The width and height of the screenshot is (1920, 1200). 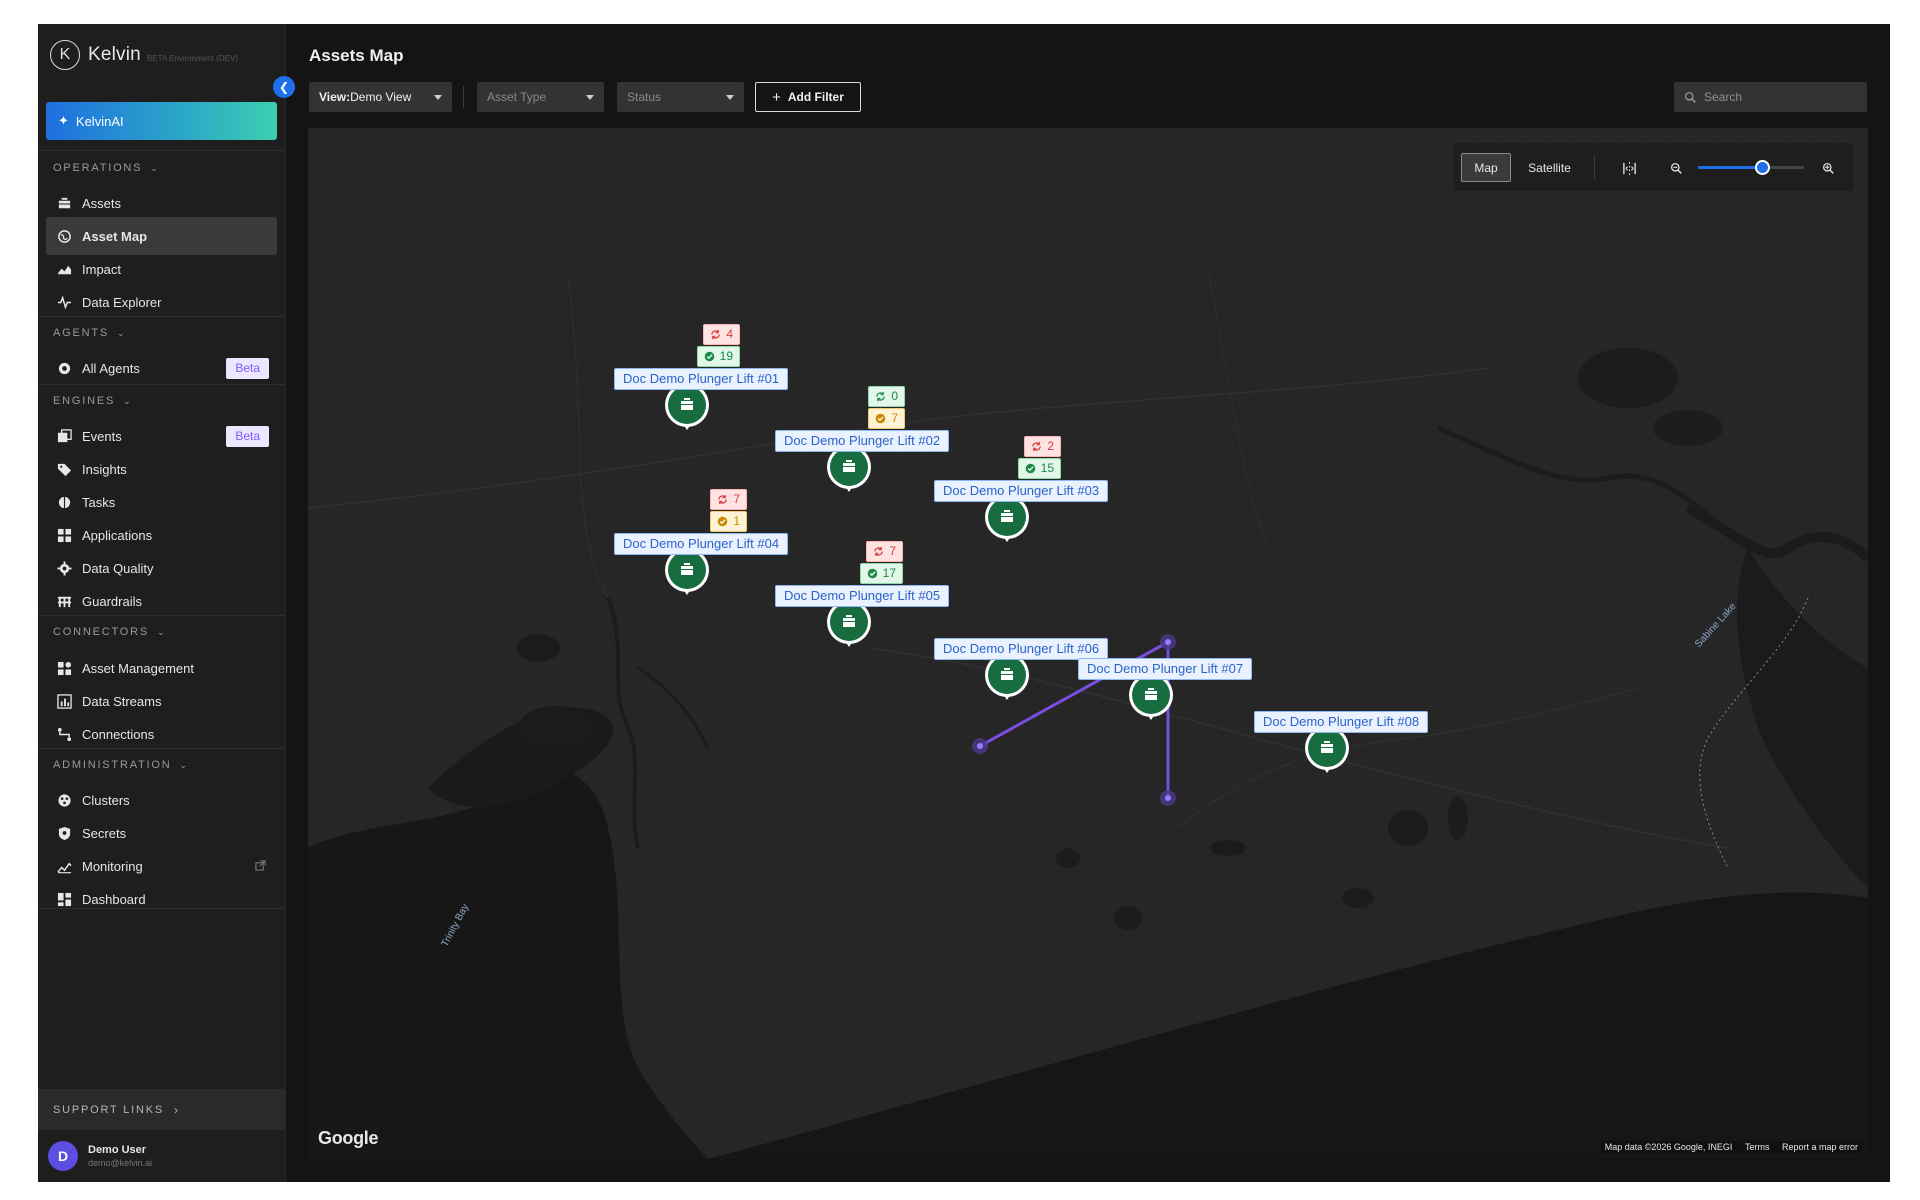 I want to click on section-title: ENGINES, so click(x=84, y=401).